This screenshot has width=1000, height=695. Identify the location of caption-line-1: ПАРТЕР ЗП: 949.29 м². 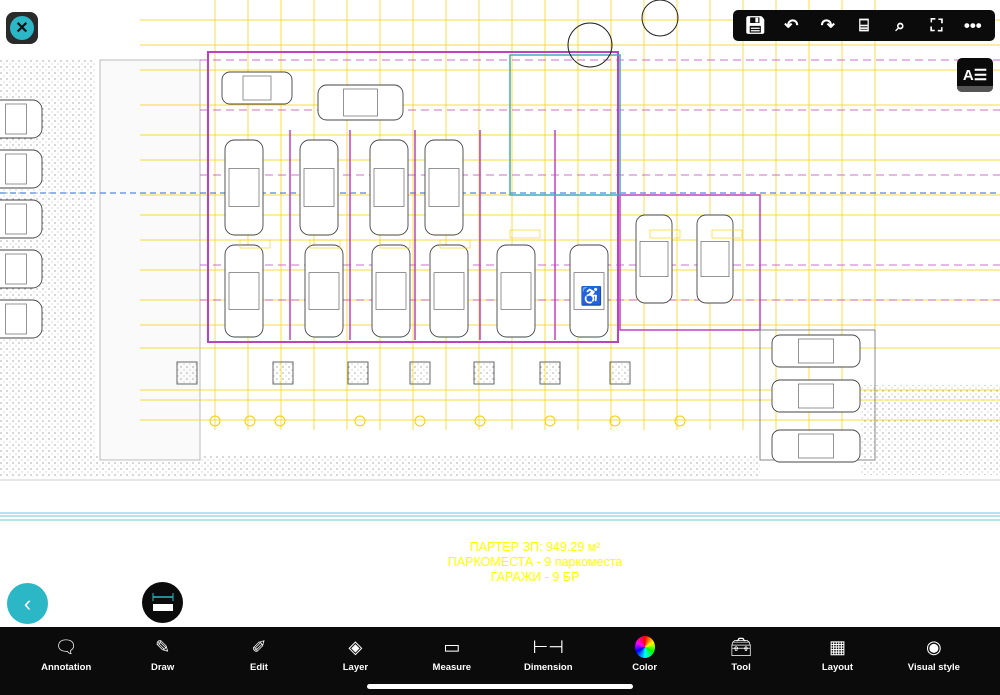
(535, 547).